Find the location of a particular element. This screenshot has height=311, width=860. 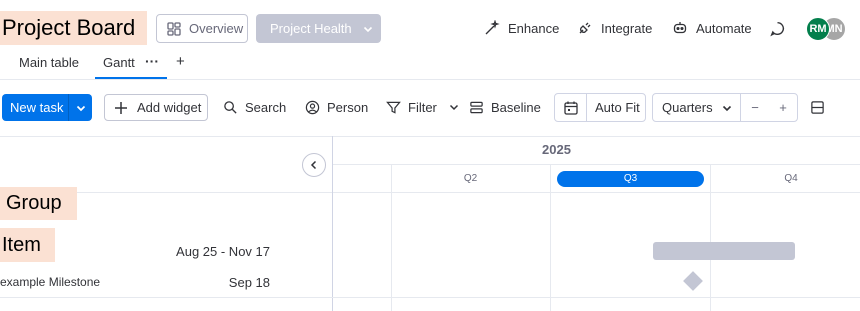

filter-label: Filter is located at coordinates (422, 107).